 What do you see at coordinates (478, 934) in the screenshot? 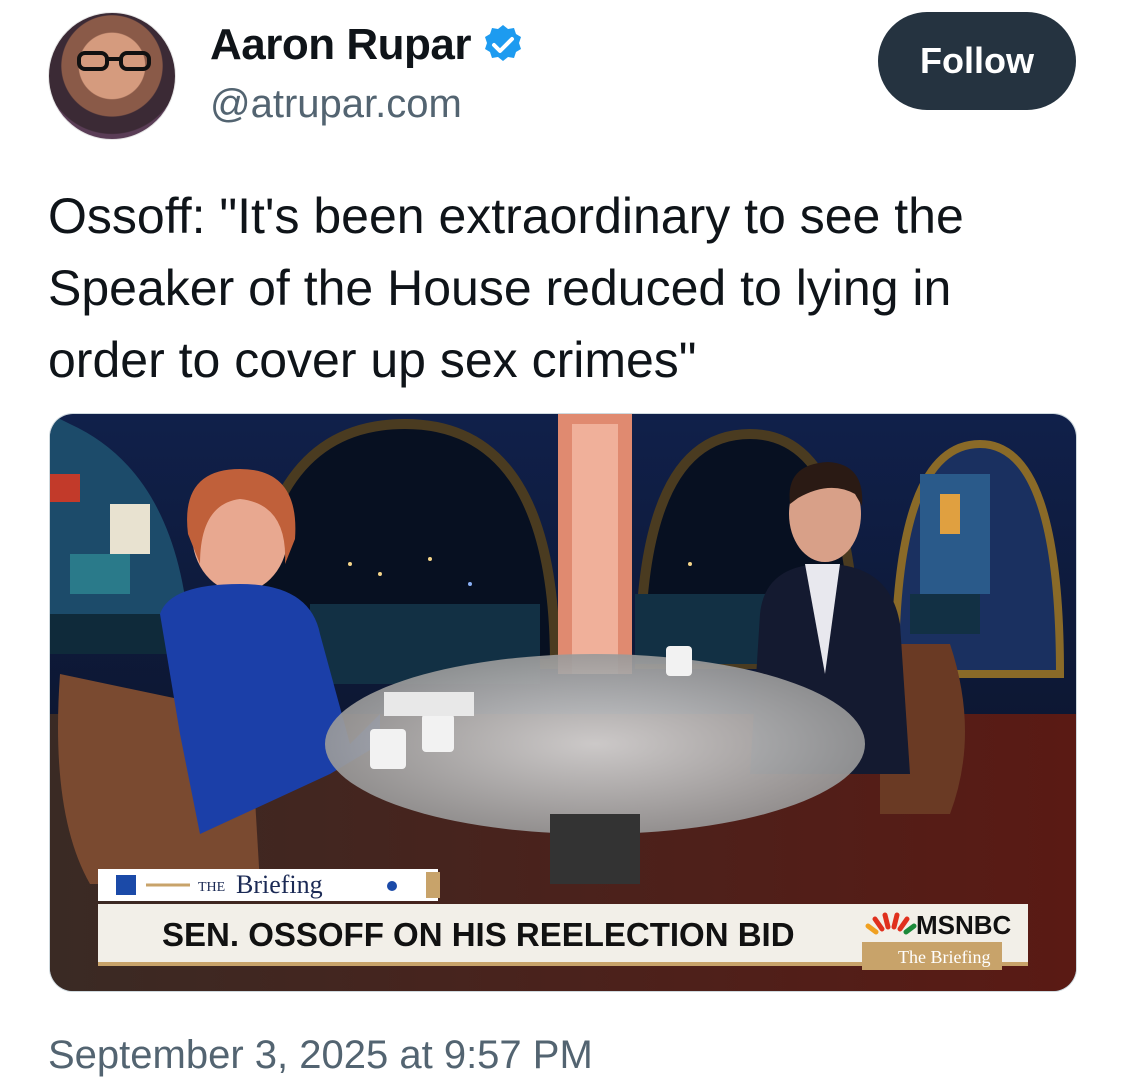
I see `chyron-text: SEN. OSSOFF ON HIS REELECTION BID` at bounding box center [478, 934].